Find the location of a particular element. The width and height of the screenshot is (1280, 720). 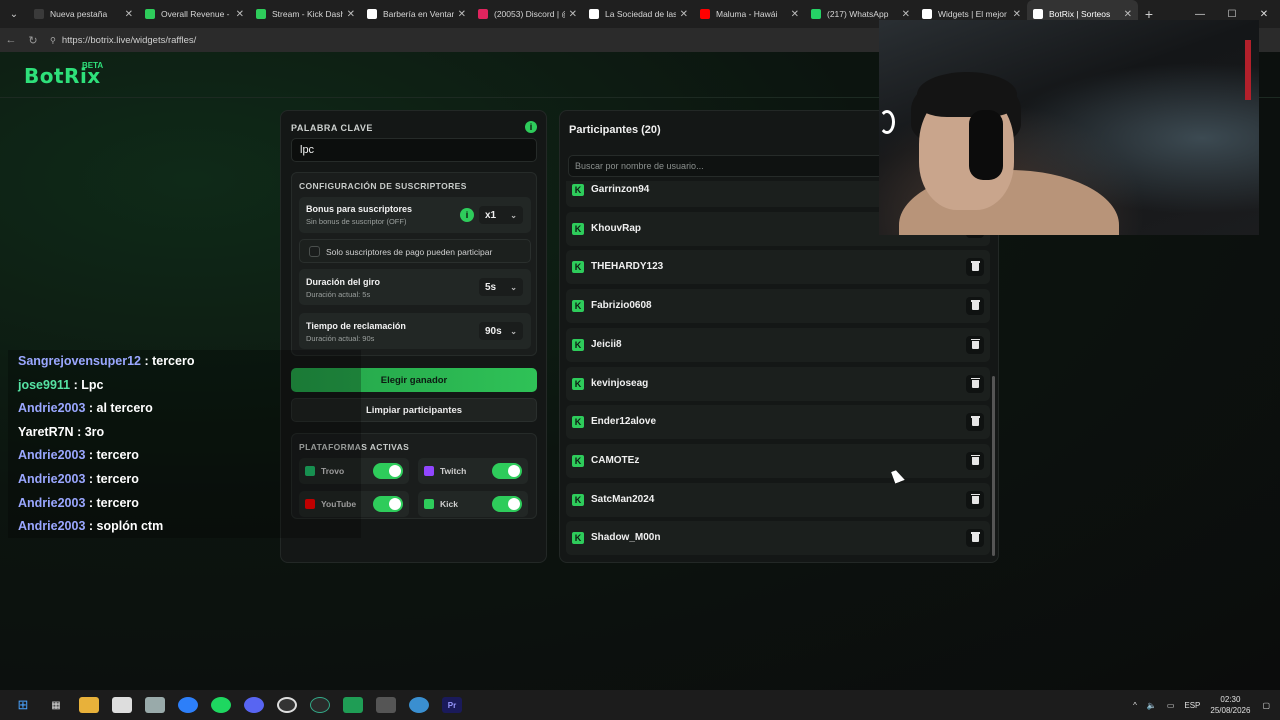

participant-row: K THEHARDY123 is located at coordinates (778, 267).